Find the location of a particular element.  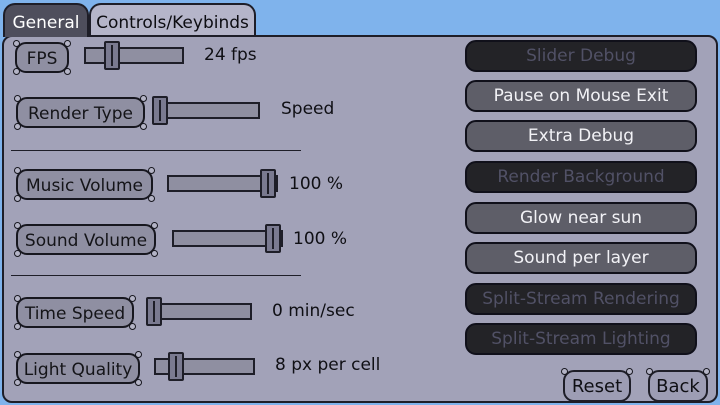

render-type-slider is located at coordinates (206, 110).